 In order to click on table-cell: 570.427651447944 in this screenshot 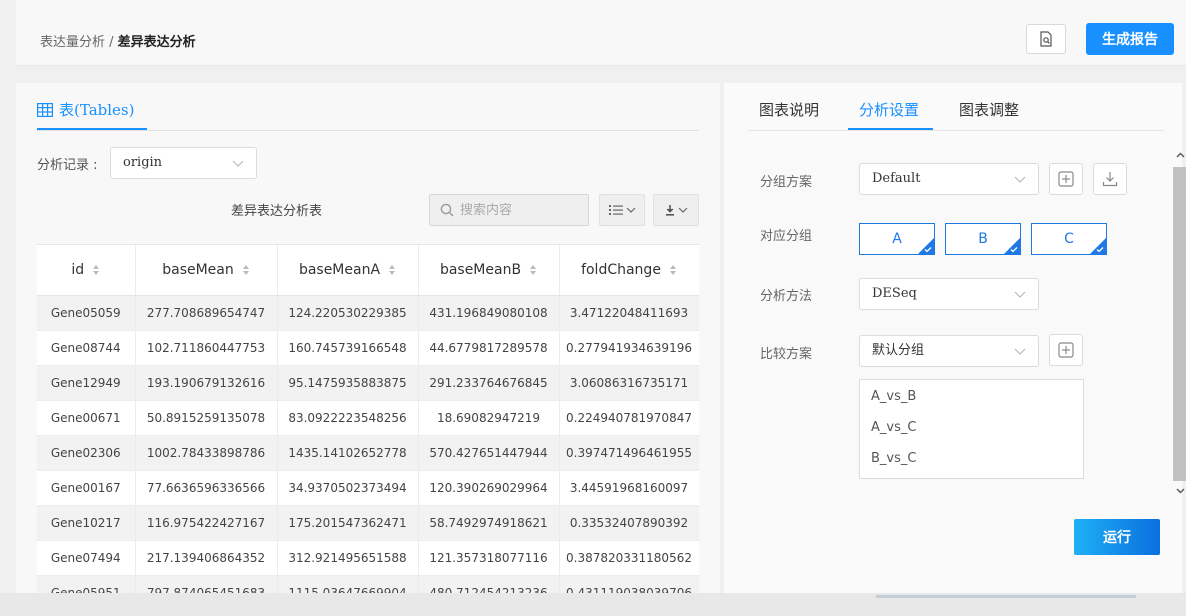, I will do `click(489, 453)`.